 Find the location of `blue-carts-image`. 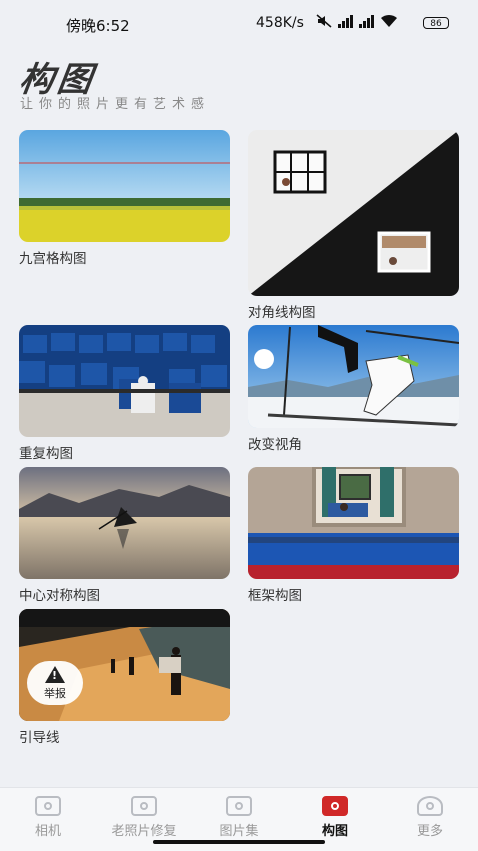

blue-carts-image is located at coordinates (124, 381).